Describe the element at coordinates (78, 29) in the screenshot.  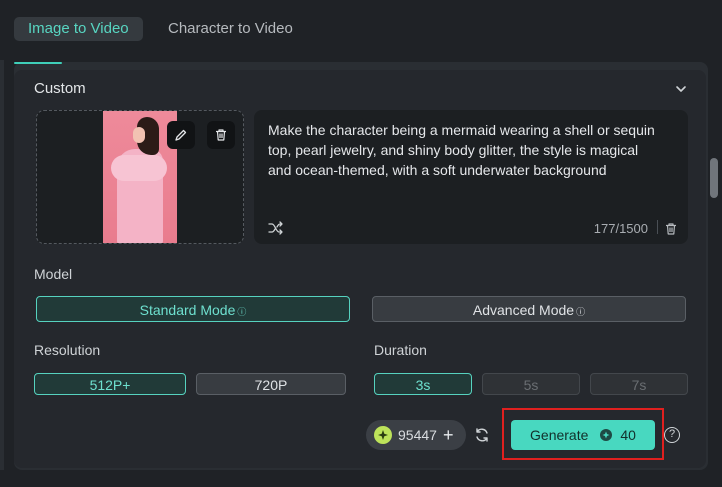
I see `tab-image-to-video: Image to Video` at that location.